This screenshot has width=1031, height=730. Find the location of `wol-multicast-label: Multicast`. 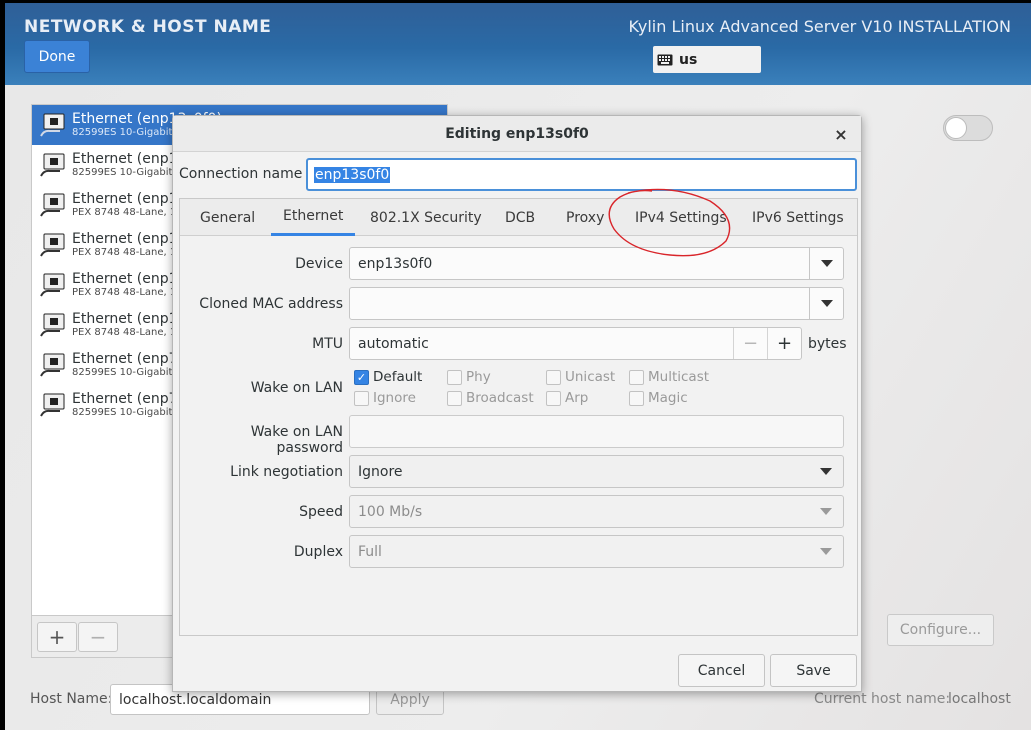

wol-multicast-label: Multicast is located at coordinates (679, 377).